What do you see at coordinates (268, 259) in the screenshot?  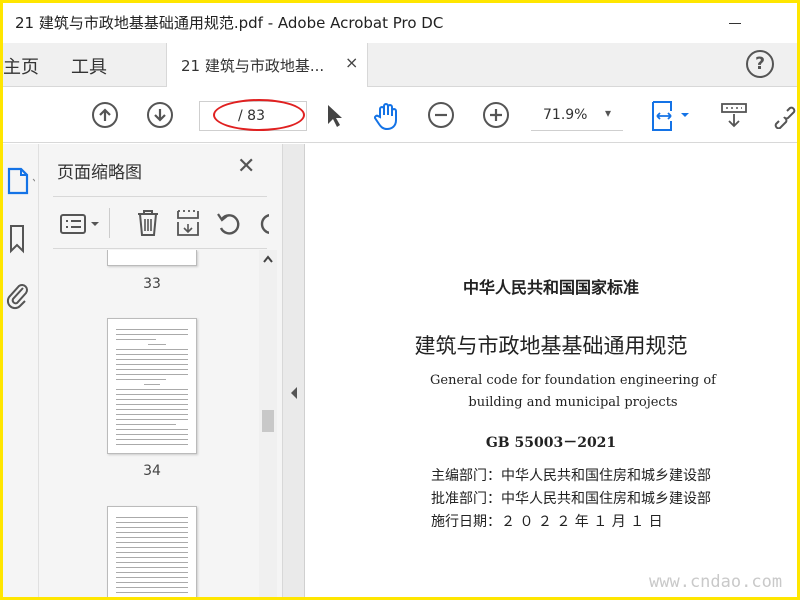 I see `scroll-up-icon` at bounding box center [268, 259].